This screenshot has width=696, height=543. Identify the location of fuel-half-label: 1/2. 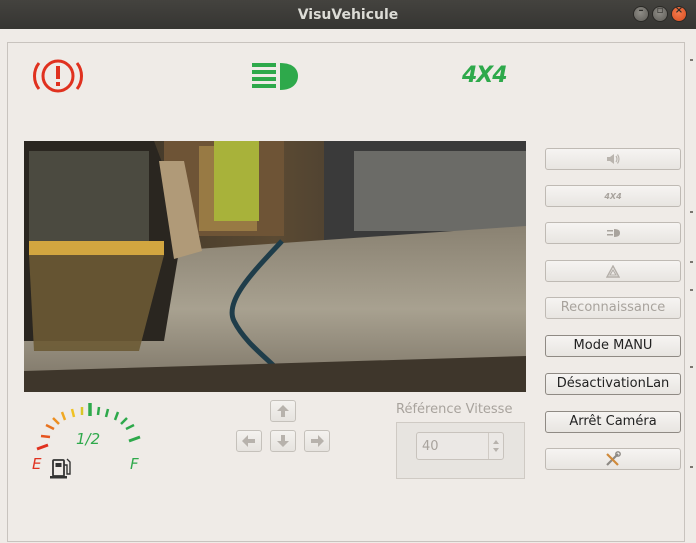
(88, 439).